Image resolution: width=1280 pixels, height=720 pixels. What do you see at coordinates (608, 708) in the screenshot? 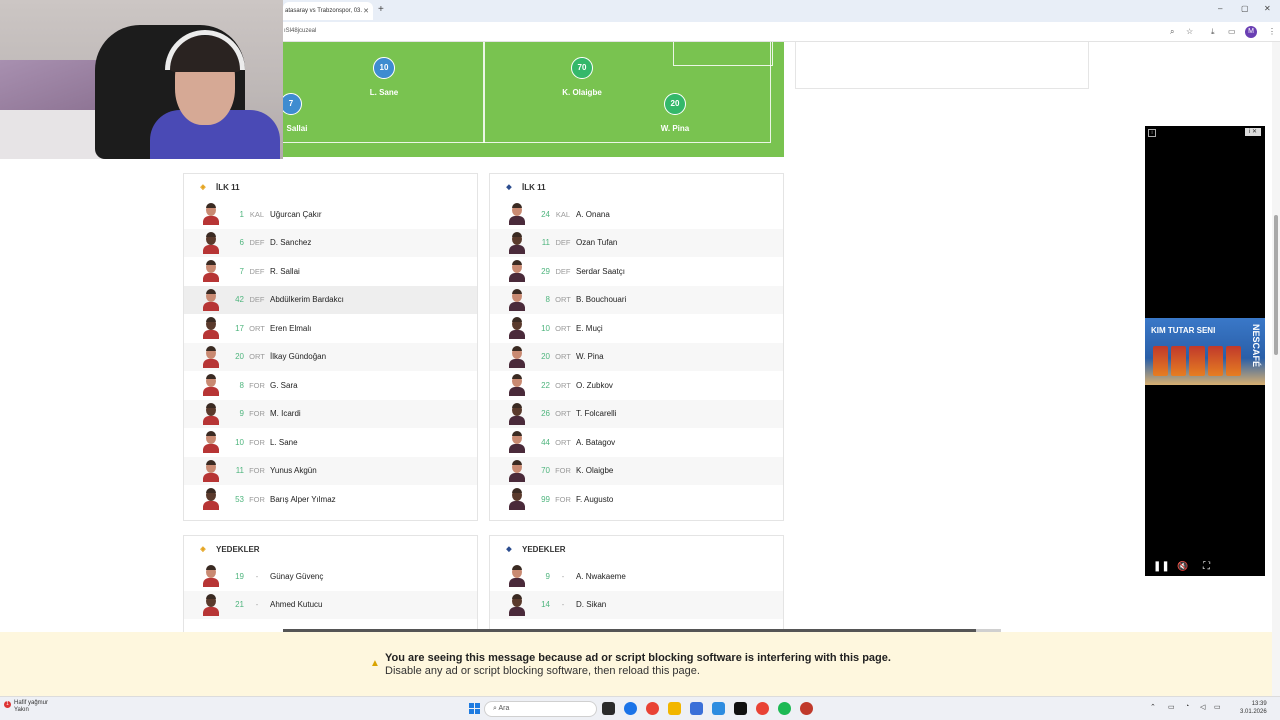
I see `task-view-icon` at bounding box center [608, 708].